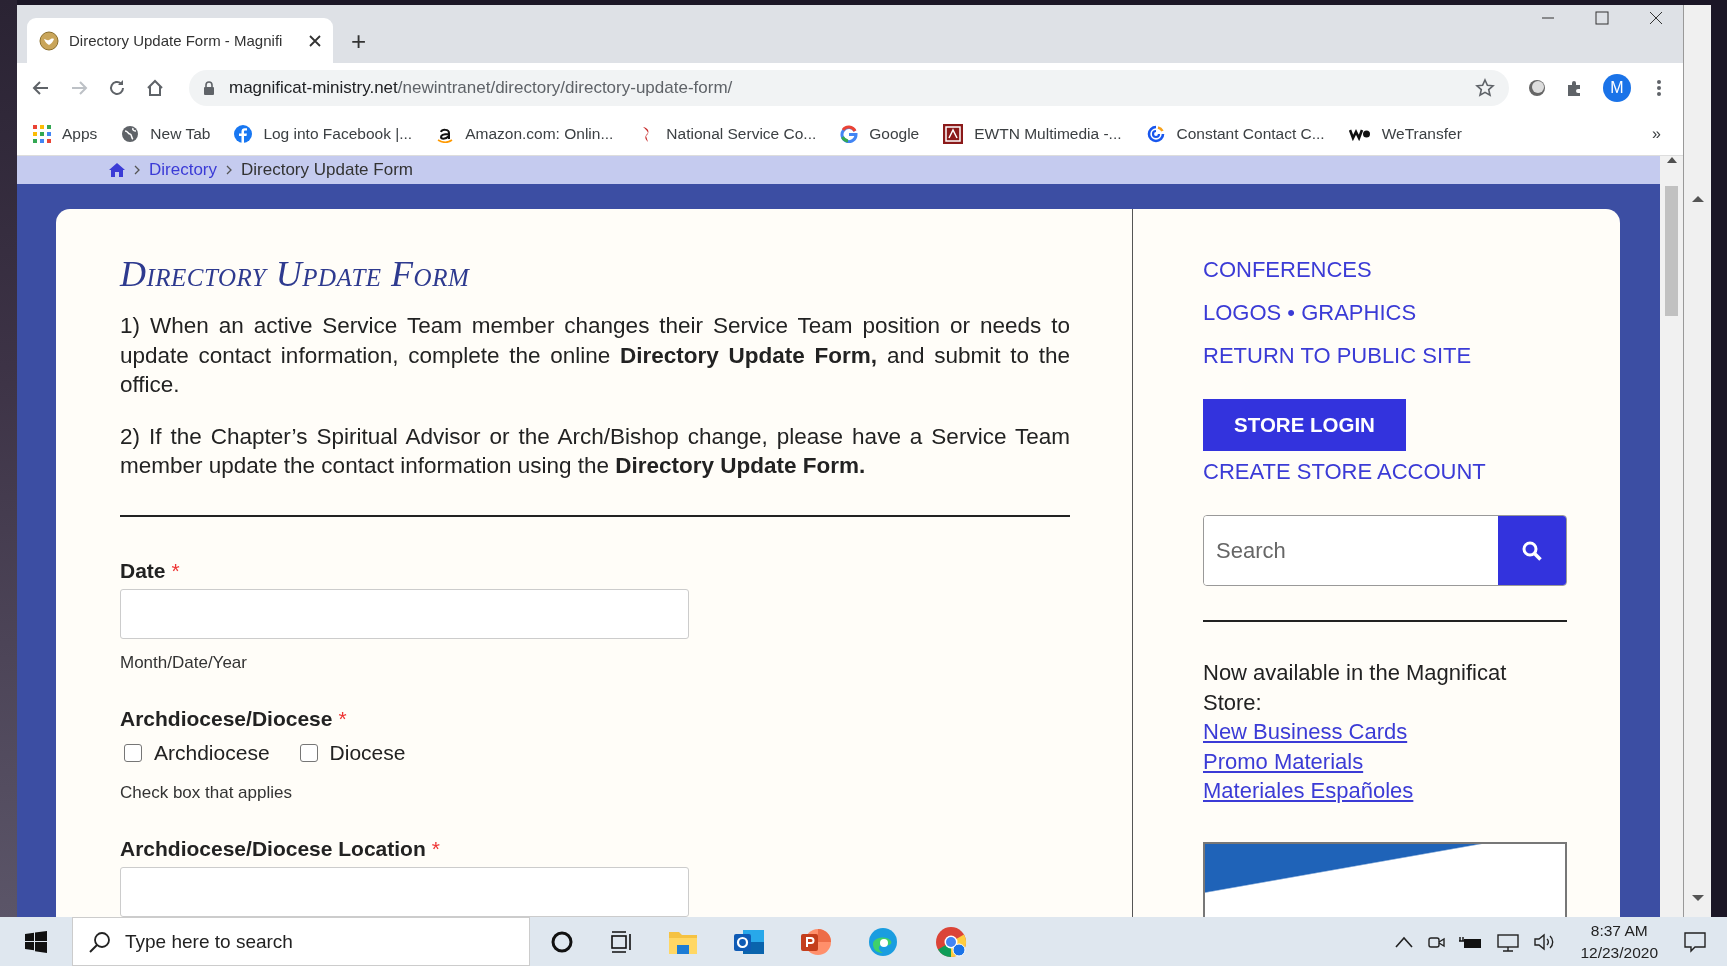  Describe the element at coordinates (1310, 313) in the screenshot. I see `sidebar-link: LOGOS • GRAPHICS` at that location.